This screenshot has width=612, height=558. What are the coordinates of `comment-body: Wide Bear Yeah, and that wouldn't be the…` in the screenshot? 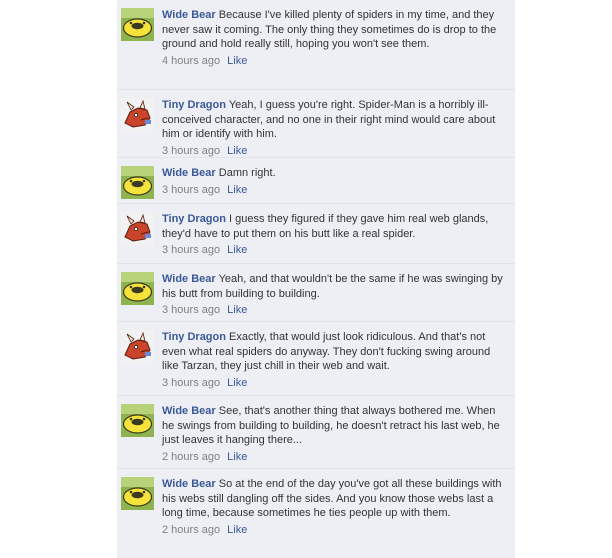 It's located at (334, 295).